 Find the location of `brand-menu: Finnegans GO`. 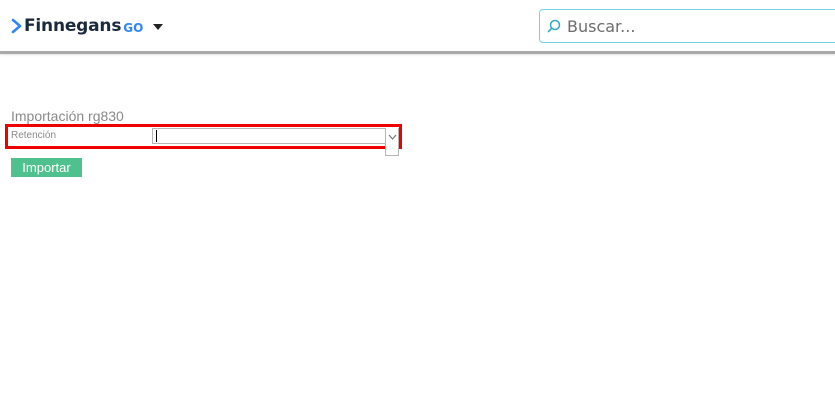

brand-menu: Finnegans GO is located at coordinates (87, 26).